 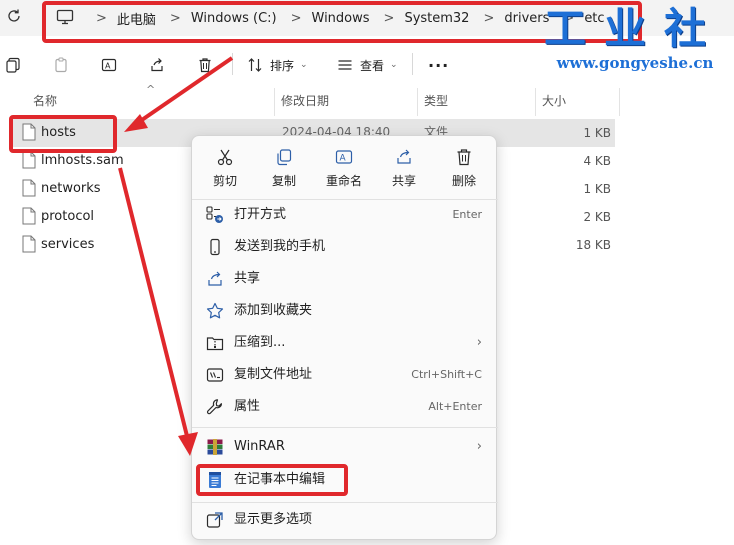 What do you see at coordinates (184, 91) in the screenshot?
I see `arrow-to-hosts` at bounding box center [184, 91].